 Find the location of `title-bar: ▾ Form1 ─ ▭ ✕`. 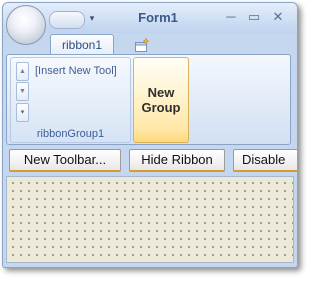

title-bar: ▾ Form1 ─ ▭ ✕ is located at coordinates (150, 18).